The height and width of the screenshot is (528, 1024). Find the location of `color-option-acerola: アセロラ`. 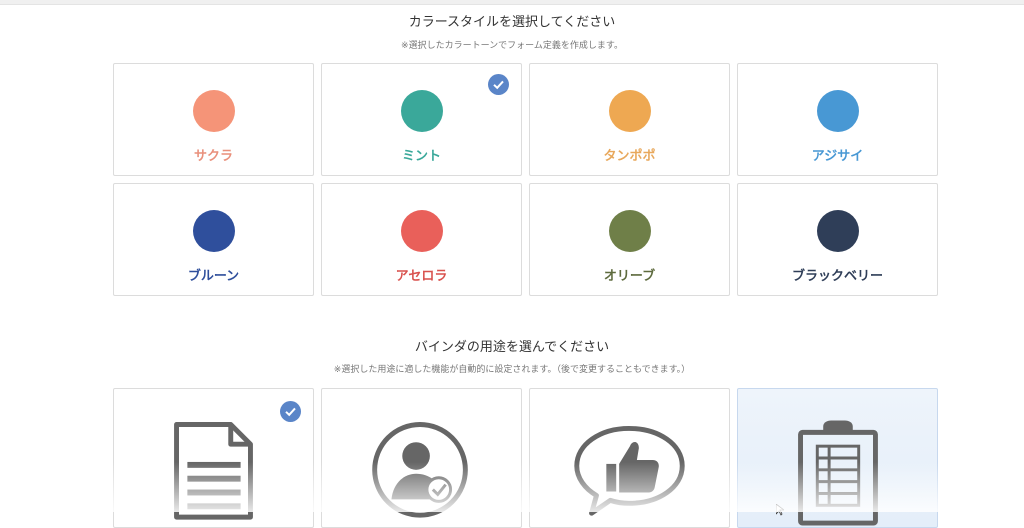

color-option-acerola: アセロラ is located at coordinates (421, 239).